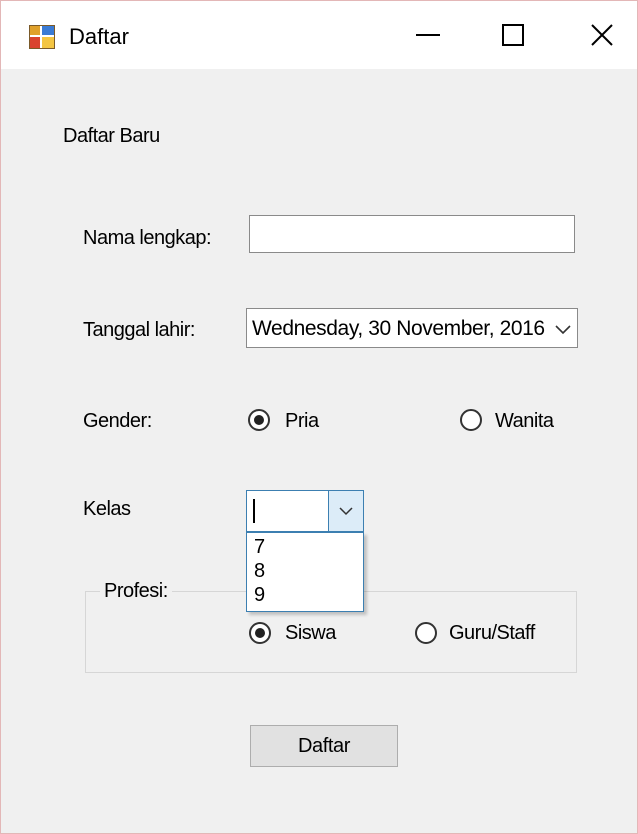 Image resolution: width=638 pixels, height=834 pixels. I want to click on text-caret, so click(254, 511).